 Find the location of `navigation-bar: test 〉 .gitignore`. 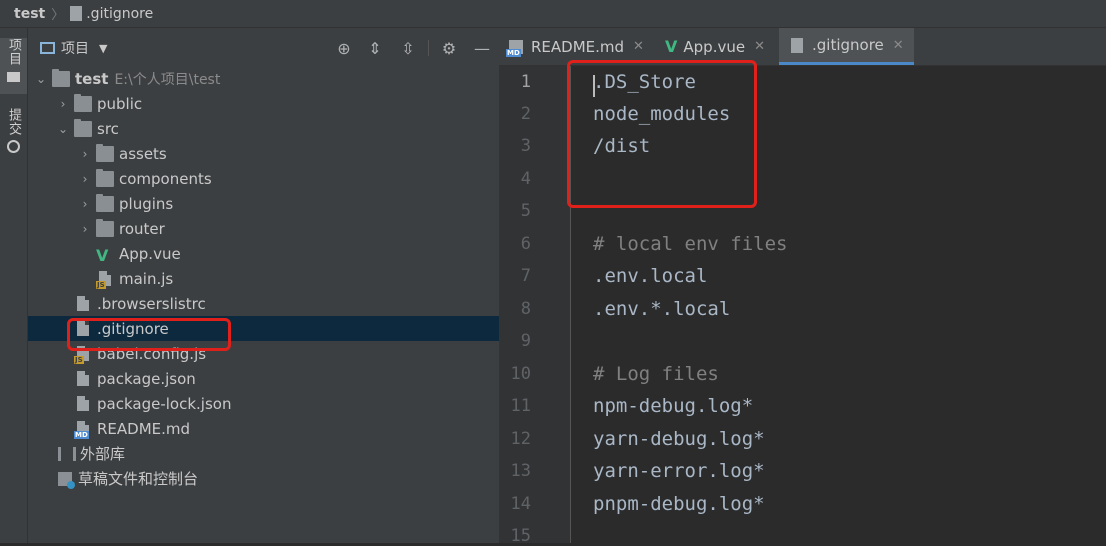

navigation-bar: test 〉 .gitignore is located at coordinates (553, 14).